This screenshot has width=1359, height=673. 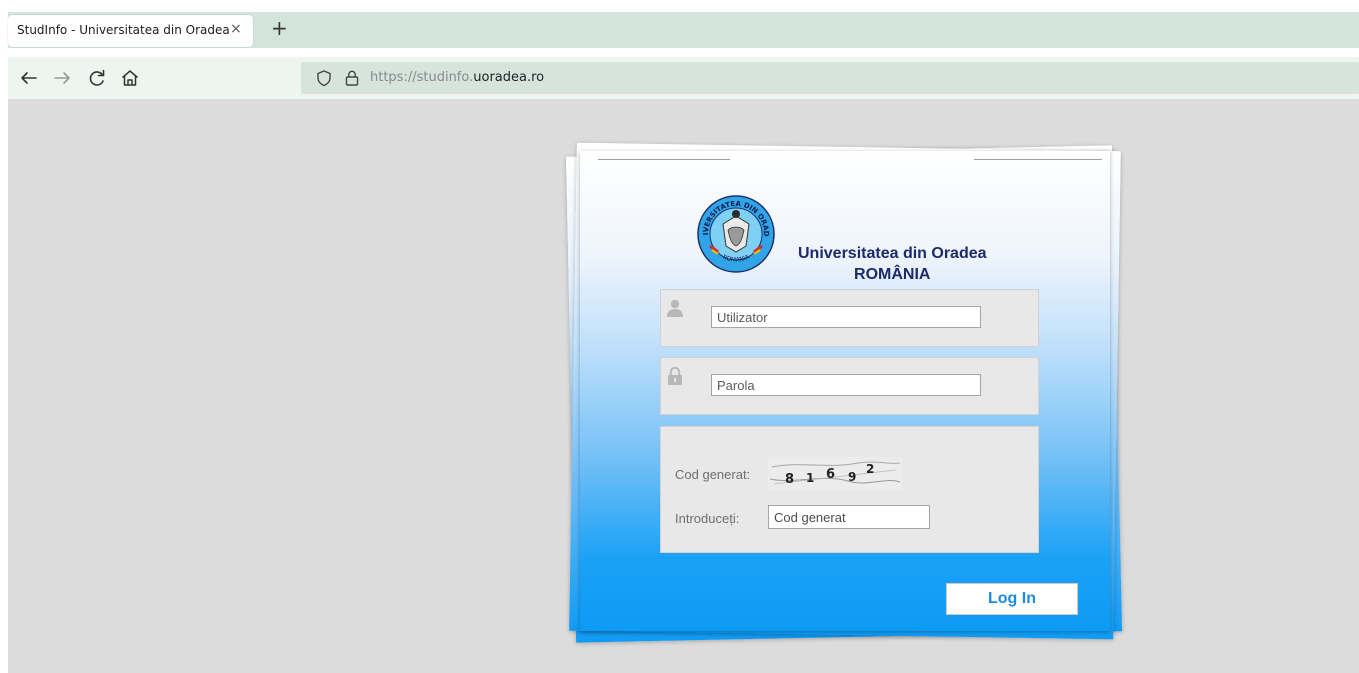 I want to click on tab-strip: StudInfo - Universitatea din Oradea × +, so click(x=683, y=30).